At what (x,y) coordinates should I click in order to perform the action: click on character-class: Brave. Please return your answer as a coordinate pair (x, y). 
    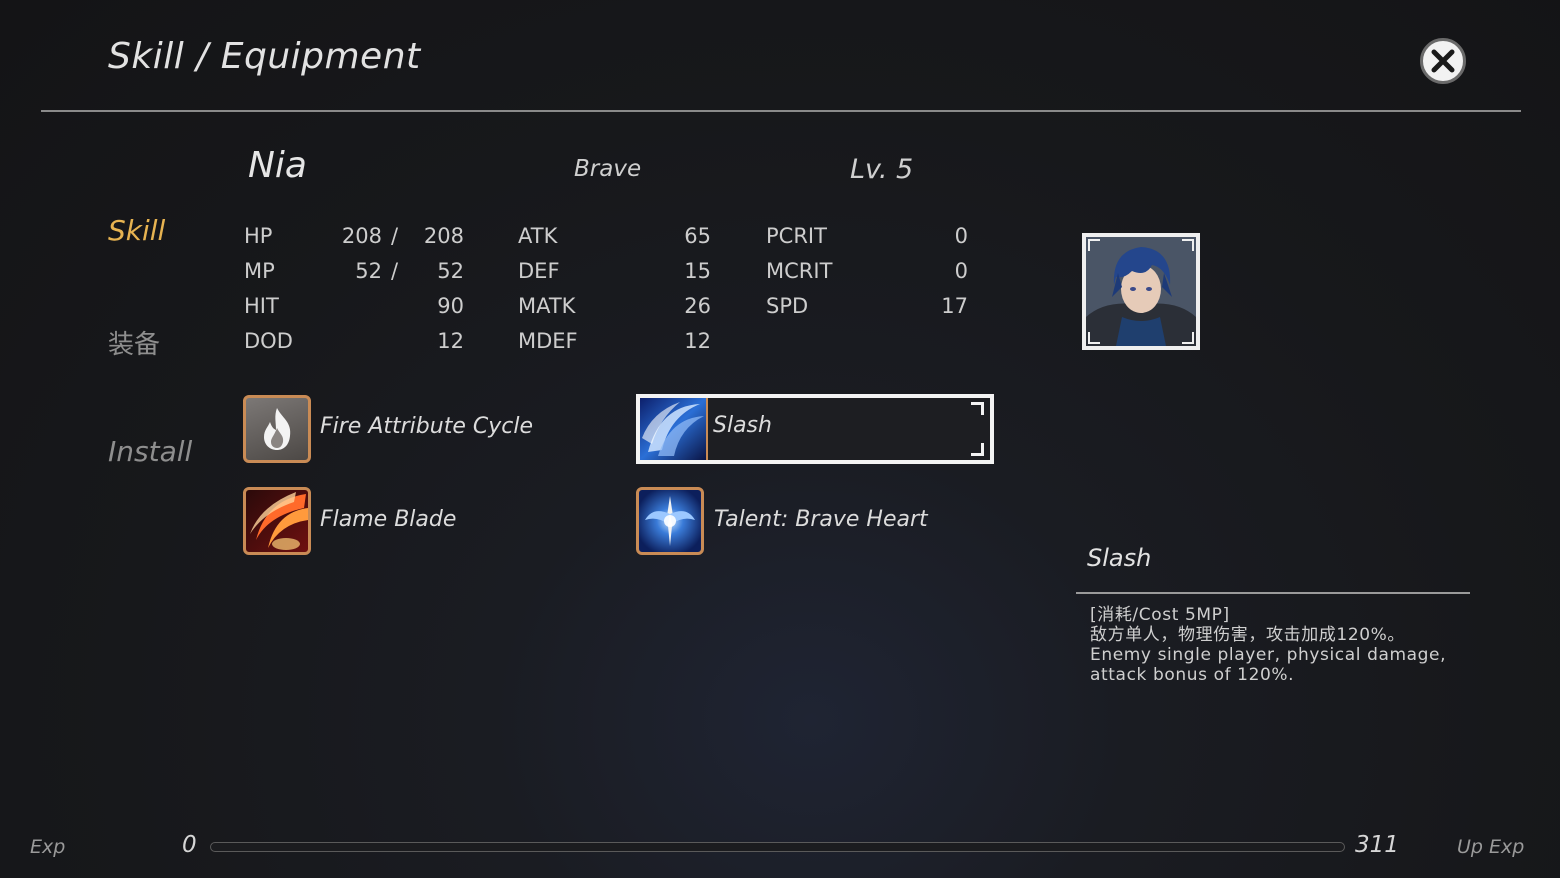
    Looking at the image, I should click on (608, 169).